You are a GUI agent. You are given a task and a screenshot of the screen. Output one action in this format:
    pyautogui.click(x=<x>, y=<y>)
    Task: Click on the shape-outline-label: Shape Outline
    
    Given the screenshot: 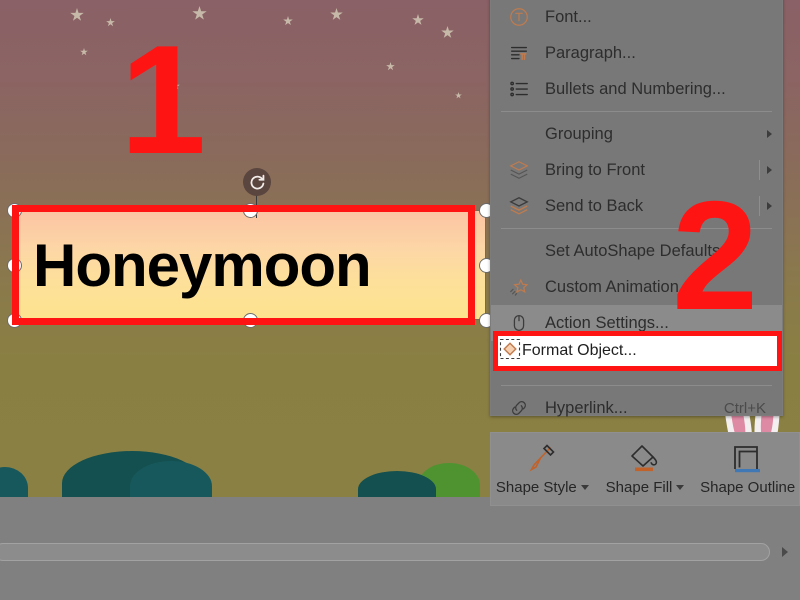 What is the action you would take?
    pyautogui.click(x=748, y=487)
    